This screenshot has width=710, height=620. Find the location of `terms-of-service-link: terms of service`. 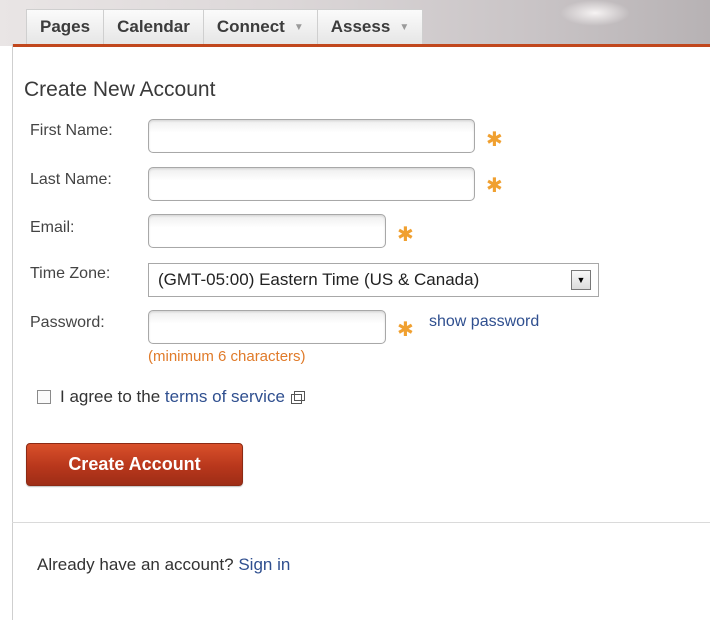

terms-of-service-link: terms of service is located at coordinates (225, 397).